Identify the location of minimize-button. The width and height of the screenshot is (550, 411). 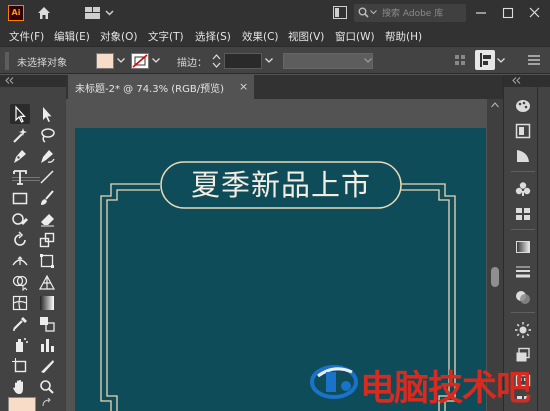
(481, 13).